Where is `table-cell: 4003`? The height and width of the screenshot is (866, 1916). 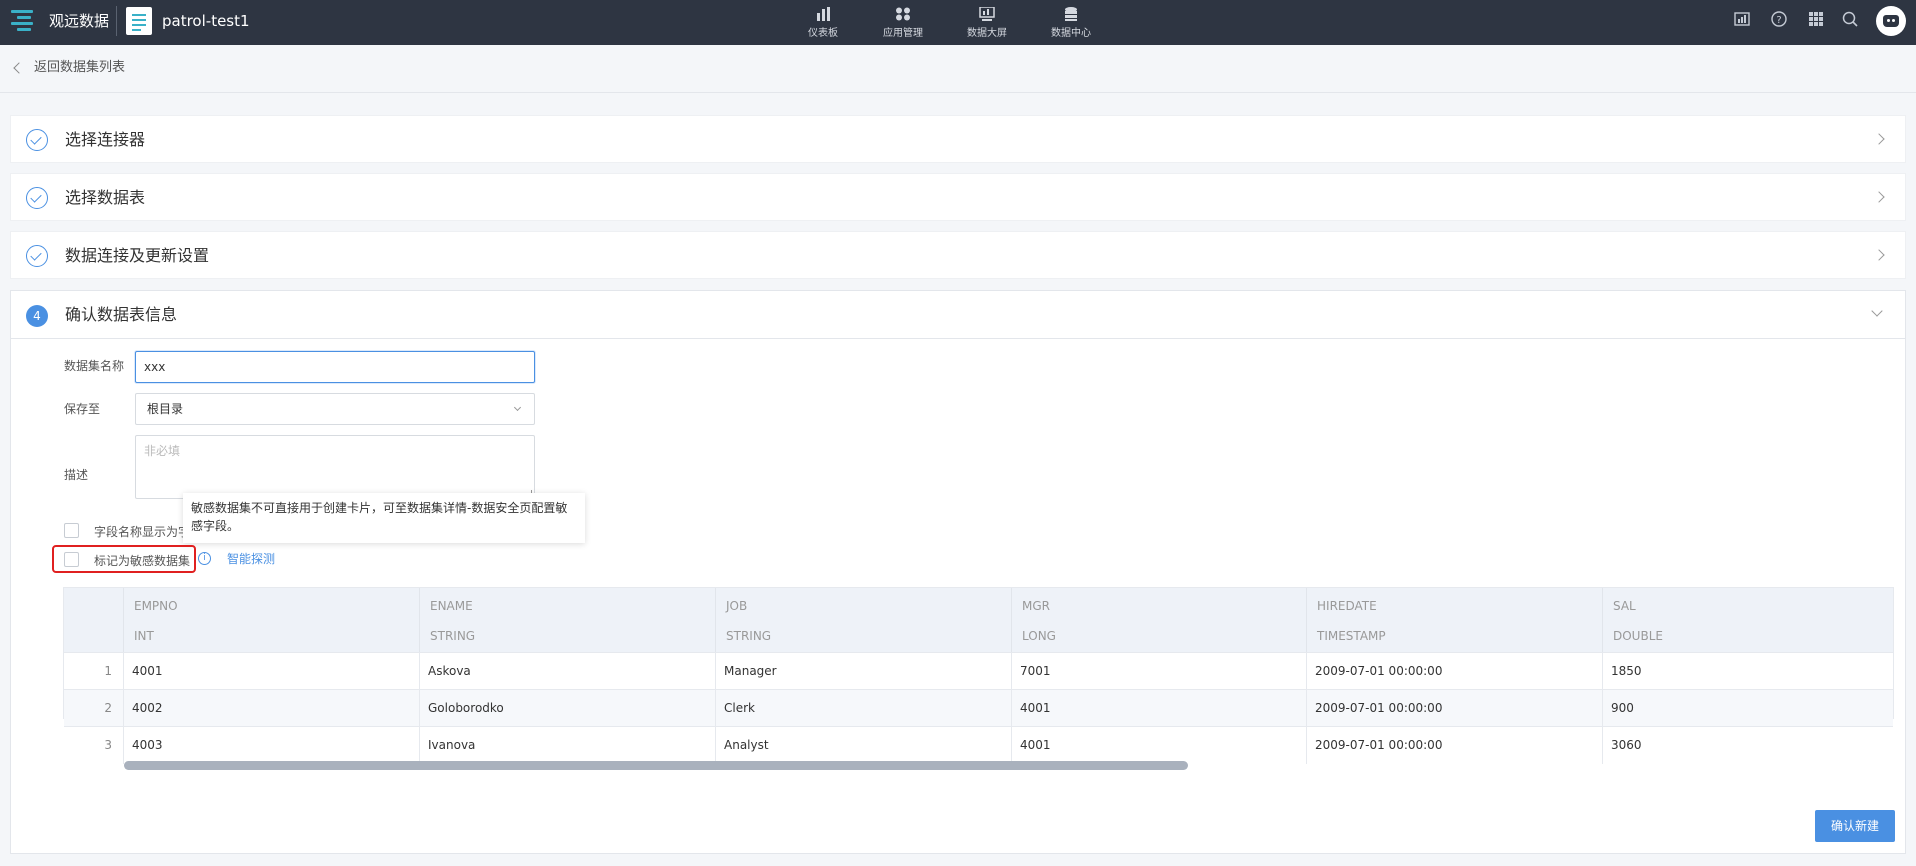 table-cell: 4003 is located at coordinates (271, 745).